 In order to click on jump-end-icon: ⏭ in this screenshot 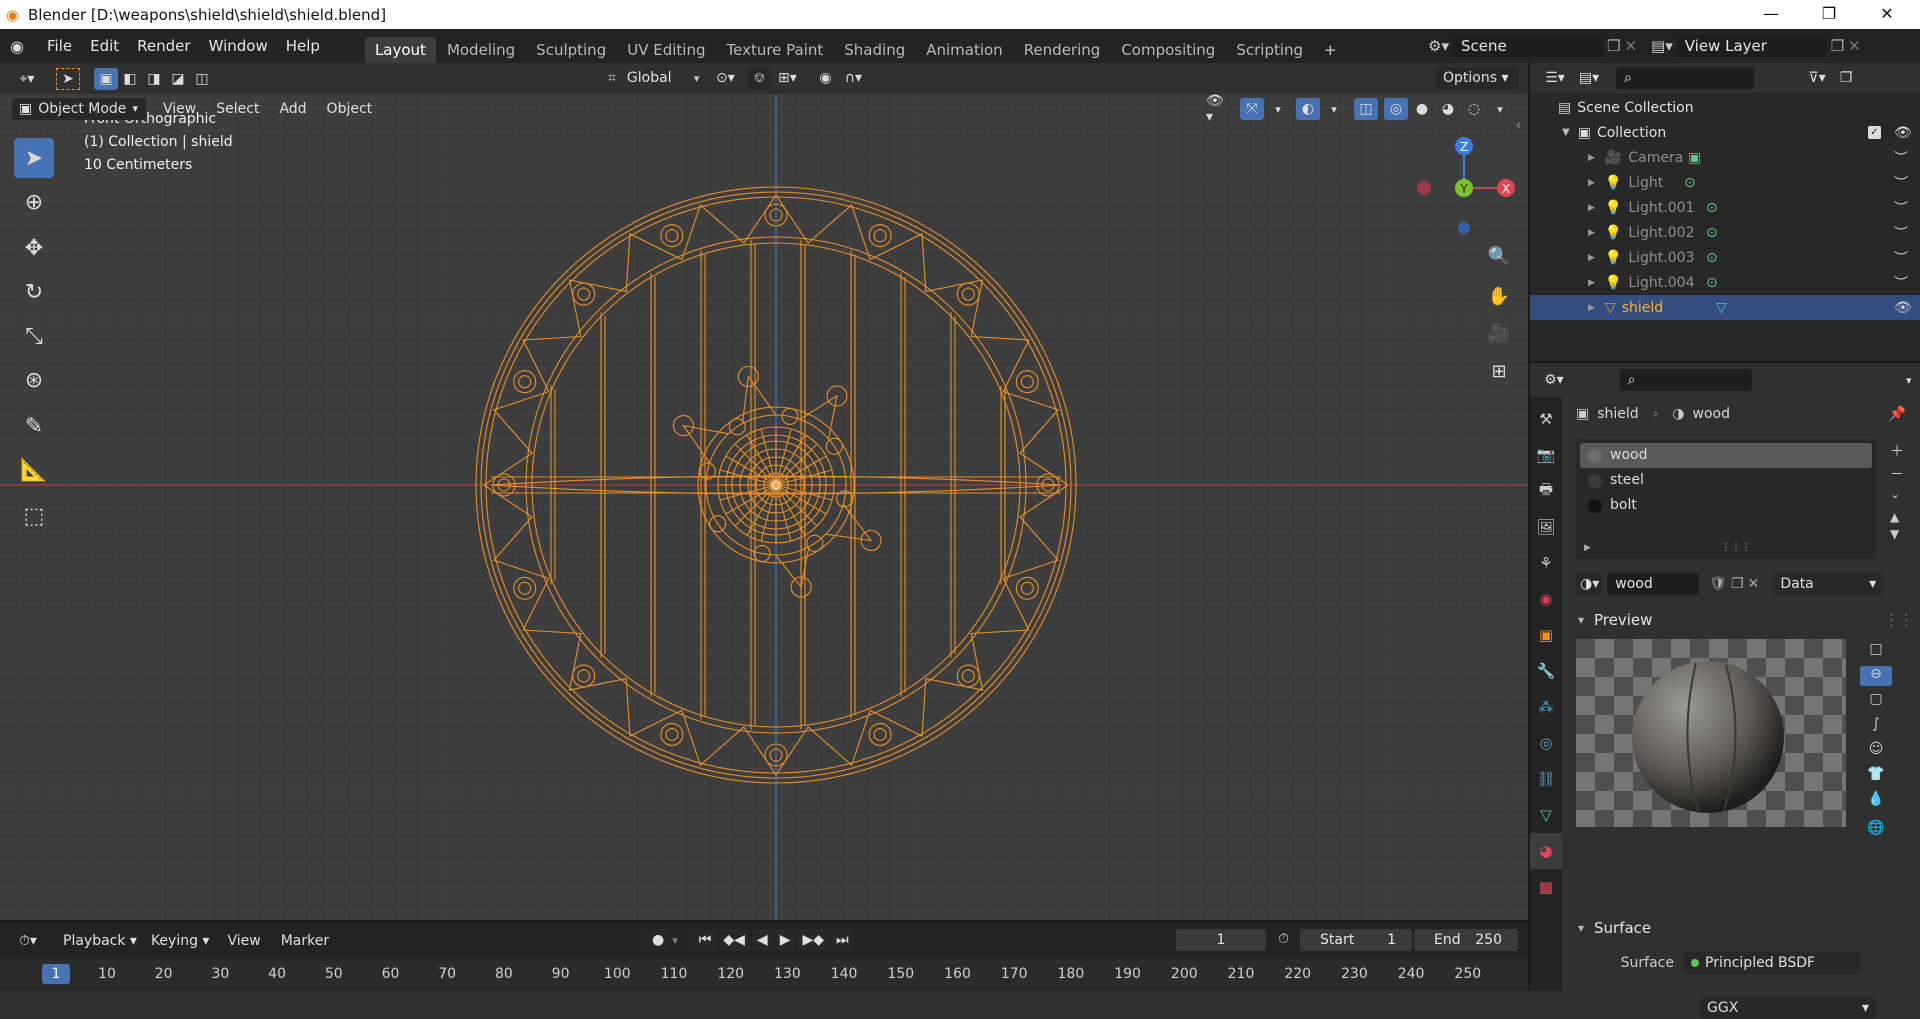, I will do `click(842, 940)`.